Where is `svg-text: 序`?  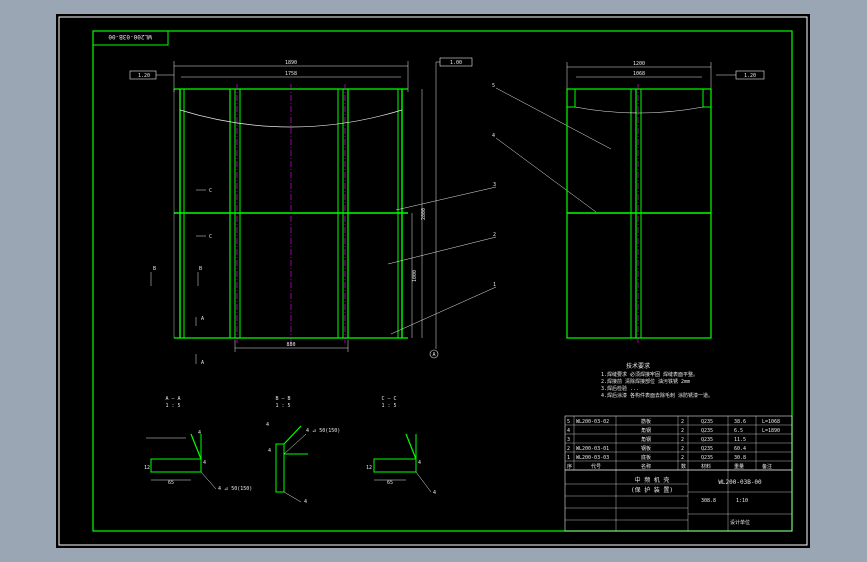
svg-text: 序 is located at coordinates (569, 466).